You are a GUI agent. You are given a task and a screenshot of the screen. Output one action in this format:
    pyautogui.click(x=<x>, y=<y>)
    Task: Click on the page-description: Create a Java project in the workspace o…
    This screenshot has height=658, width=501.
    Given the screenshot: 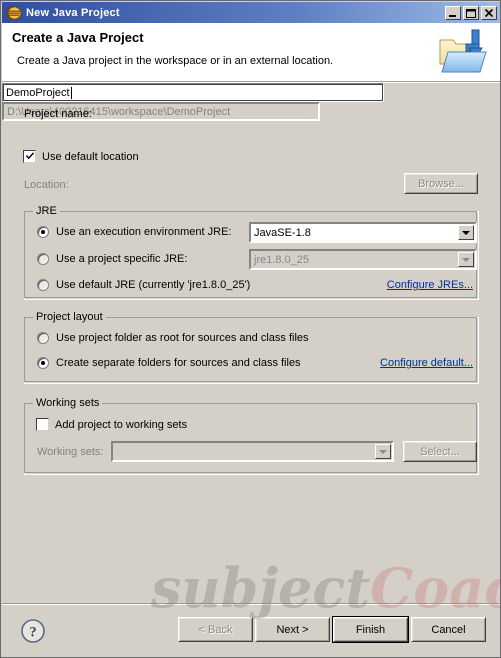 What is the action you would take?
    pyautogui.click(x=175, y=61)
    